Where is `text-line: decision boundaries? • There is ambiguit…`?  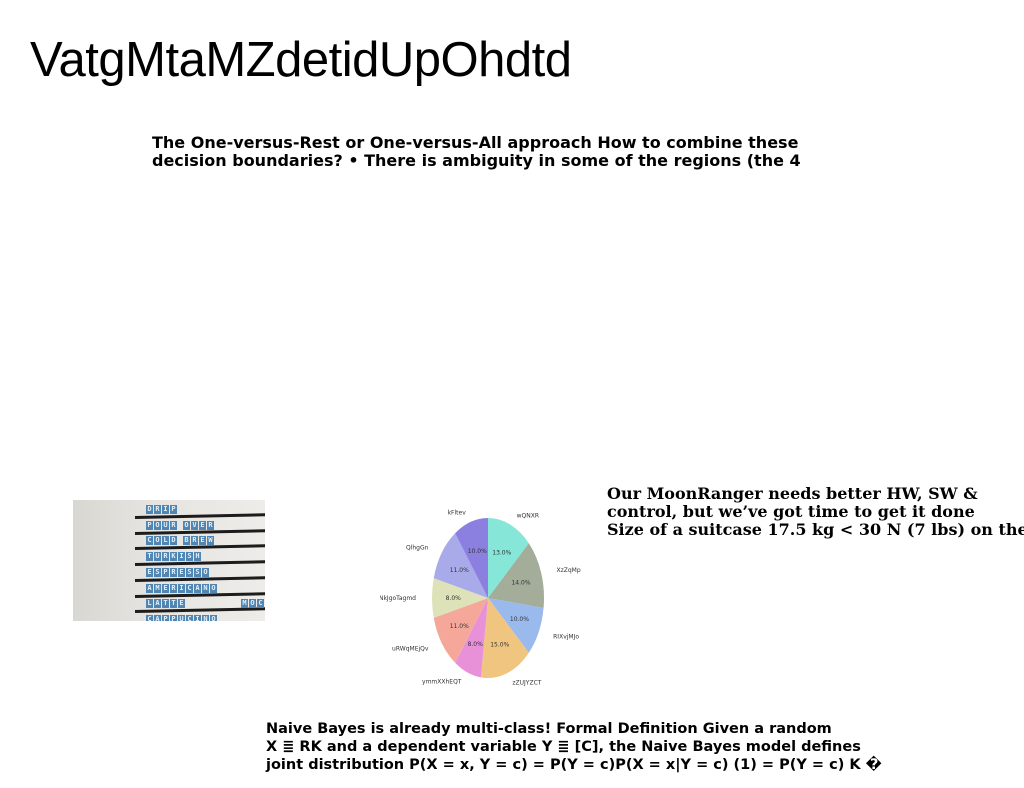
text-line: decision boundaries? • There is ambiguit… is located at coordinates (476, 160).